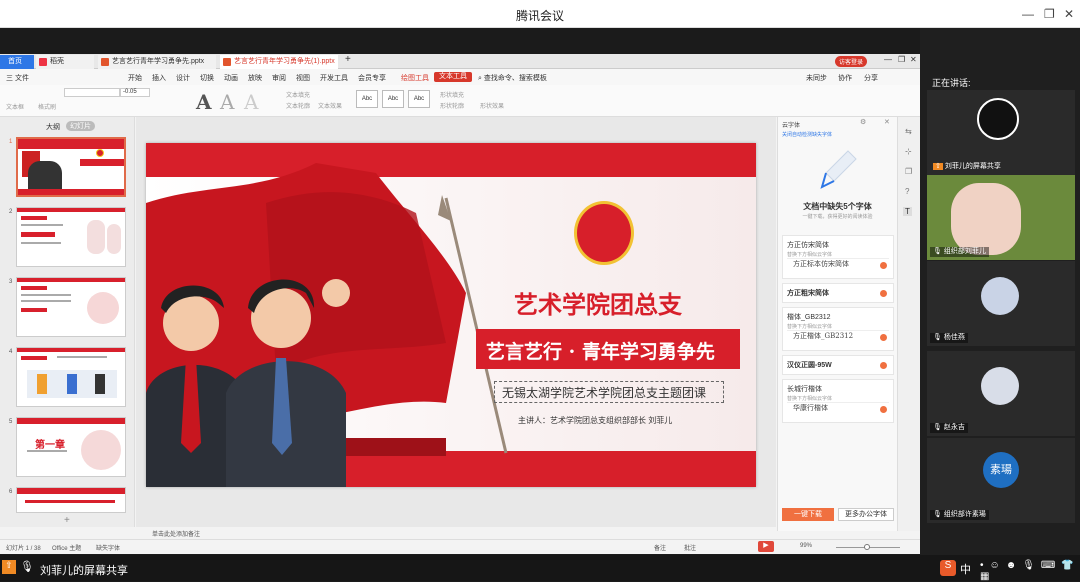 The image size is (1080, 582). What do you see at coordinates (251, 102) in the screenshot?
I see `text-style-a3: A` at bounding box center [251, 102].